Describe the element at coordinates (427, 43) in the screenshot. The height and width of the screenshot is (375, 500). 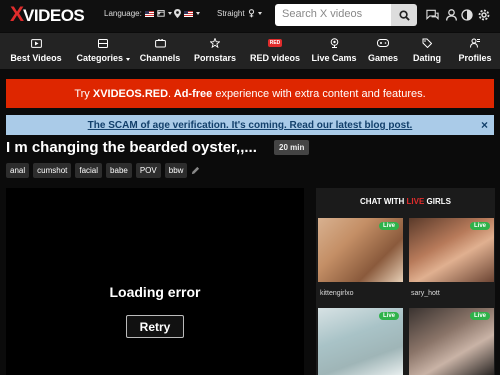
I see `tag-icon` at that location.